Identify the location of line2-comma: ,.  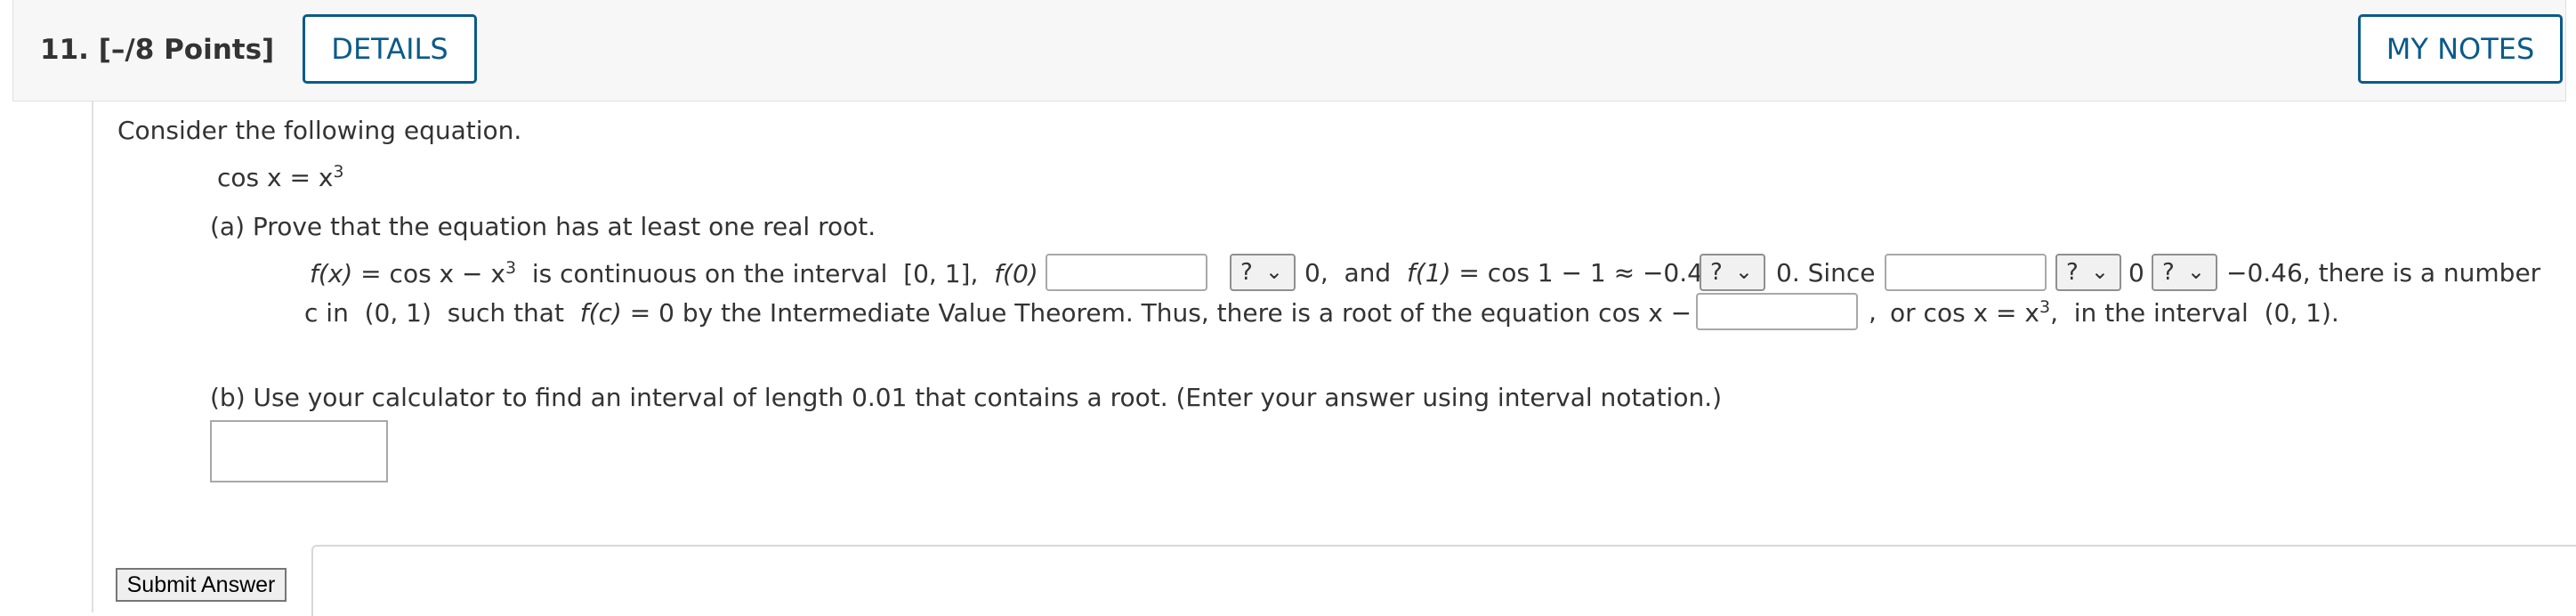
(1873, 312).